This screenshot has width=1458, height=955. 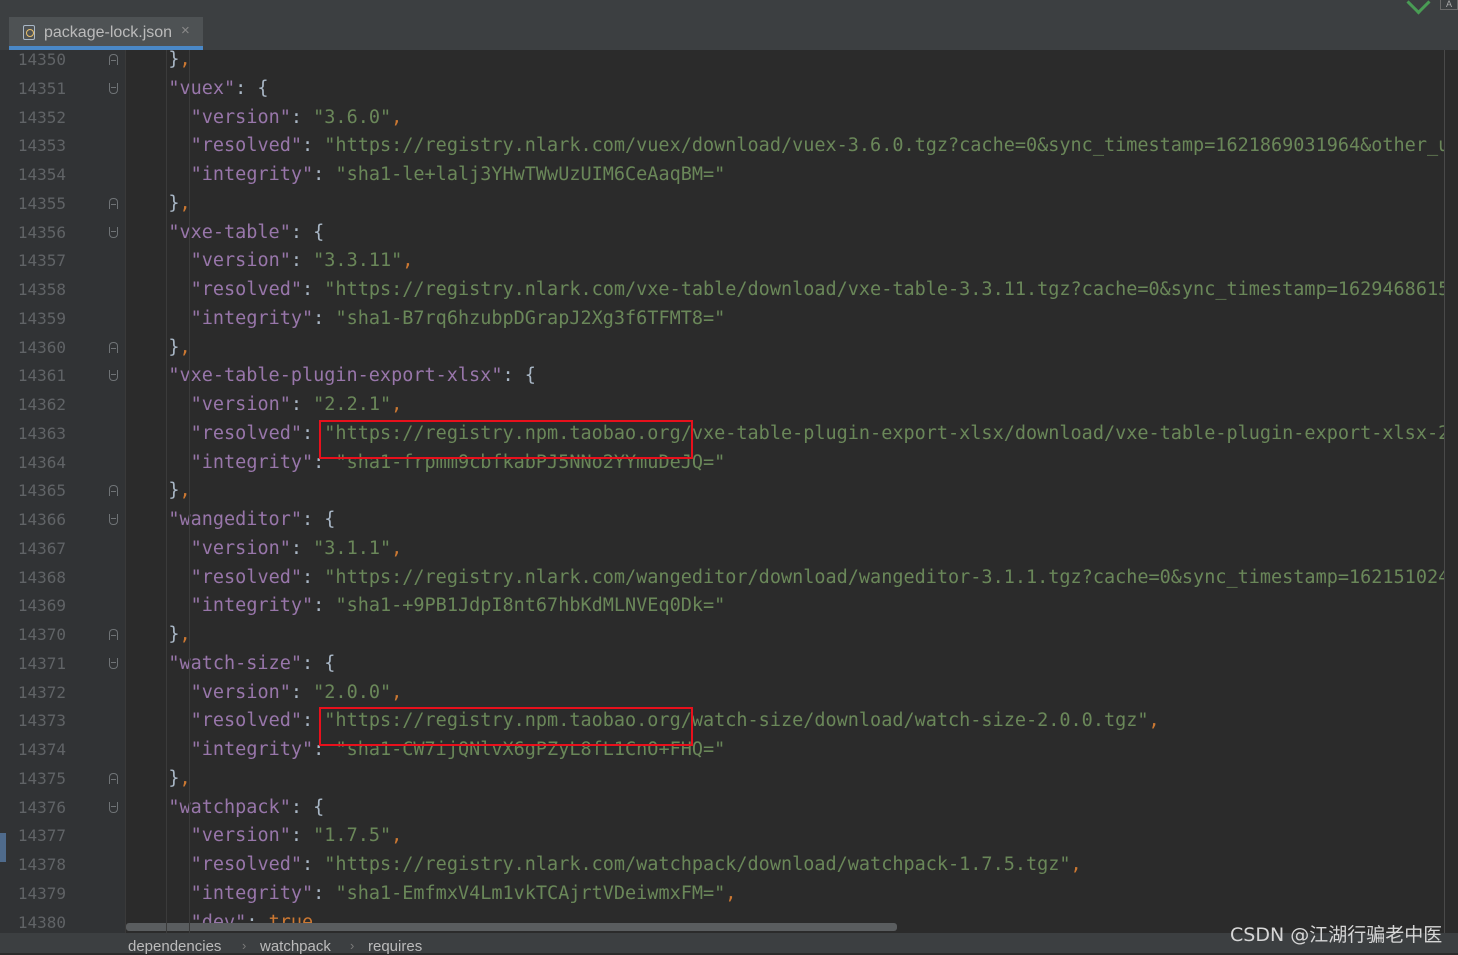 I want to click on breadcrumb-item-requires: requires, so click(x=395, y=946).